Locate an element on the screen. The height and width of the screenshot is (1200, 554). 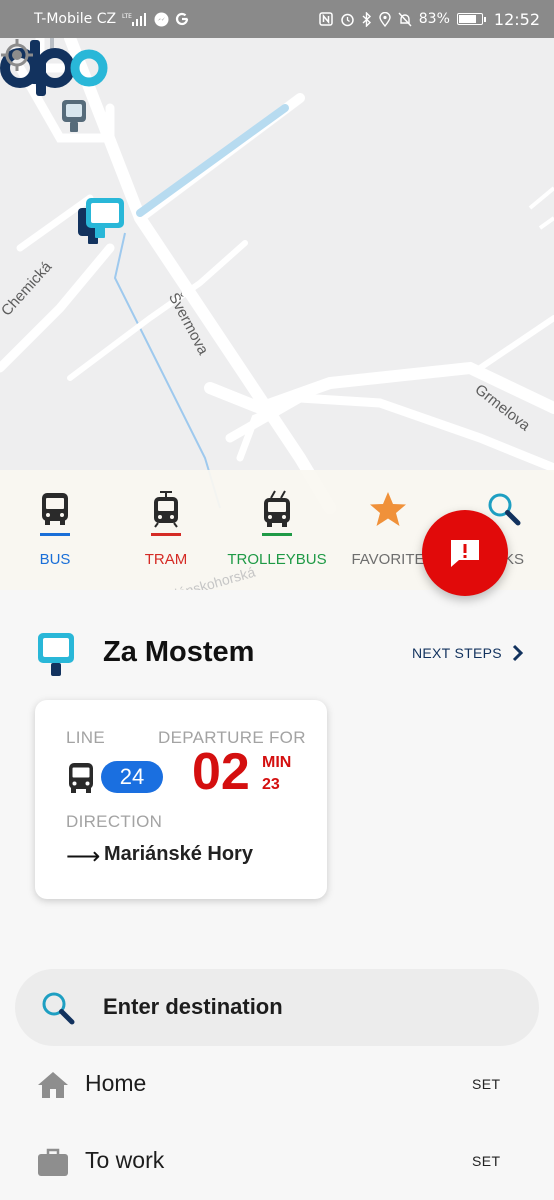
google-icon is located at coordinates (182, 19).